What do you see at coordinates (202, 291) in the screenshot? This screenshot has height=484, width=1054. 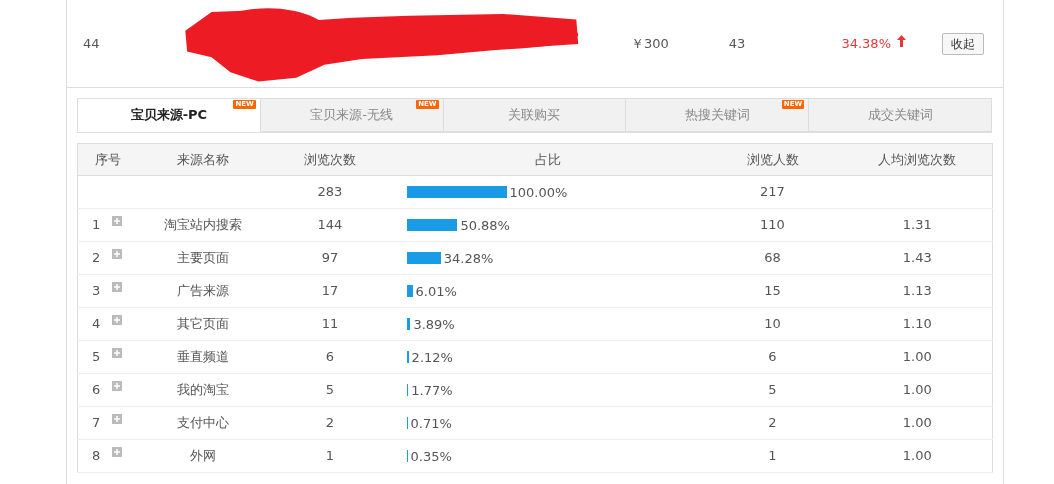 I see `source-name: 广告来源` at bounding box center [202, 291].